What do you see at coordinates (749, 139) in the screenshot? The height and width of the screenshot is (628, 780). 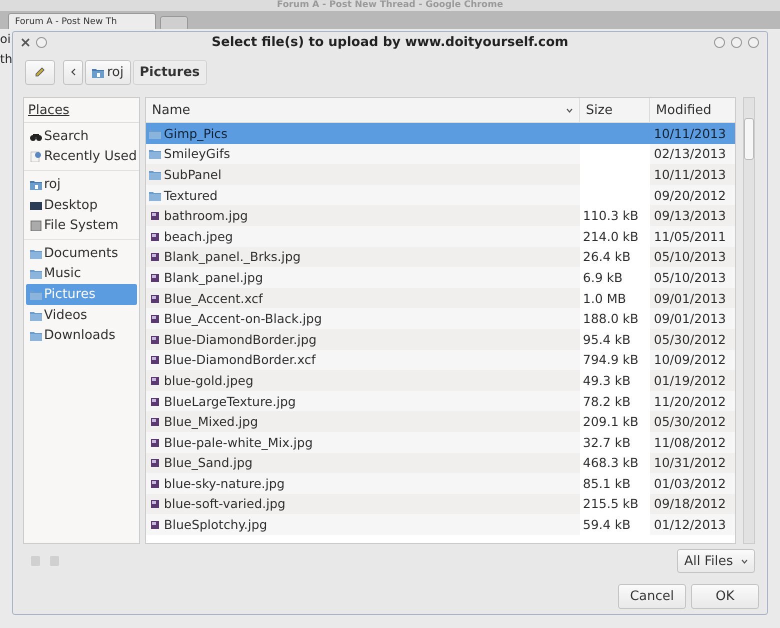 I see `scrollbar-thumb` at bounding box center [749, 139].